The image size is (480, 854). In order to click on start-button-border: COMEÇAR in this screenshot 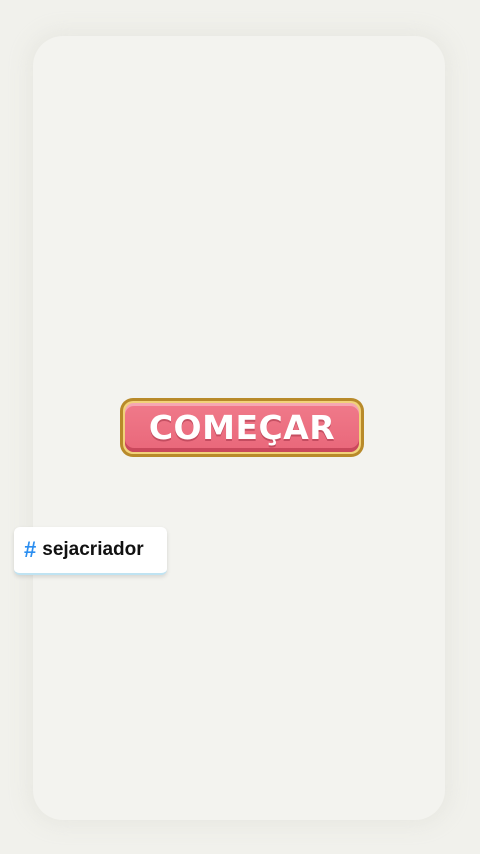, I will do `click(242, 427)`.